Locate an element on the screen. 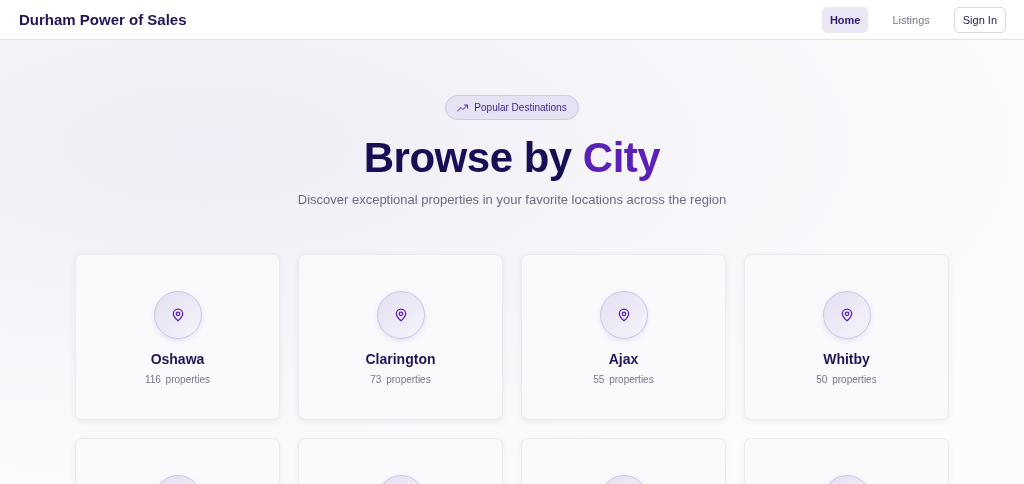 This screenshot has width=1024, height=484. city-card: Ajax 55 properties is located at coordinates (623, 337).